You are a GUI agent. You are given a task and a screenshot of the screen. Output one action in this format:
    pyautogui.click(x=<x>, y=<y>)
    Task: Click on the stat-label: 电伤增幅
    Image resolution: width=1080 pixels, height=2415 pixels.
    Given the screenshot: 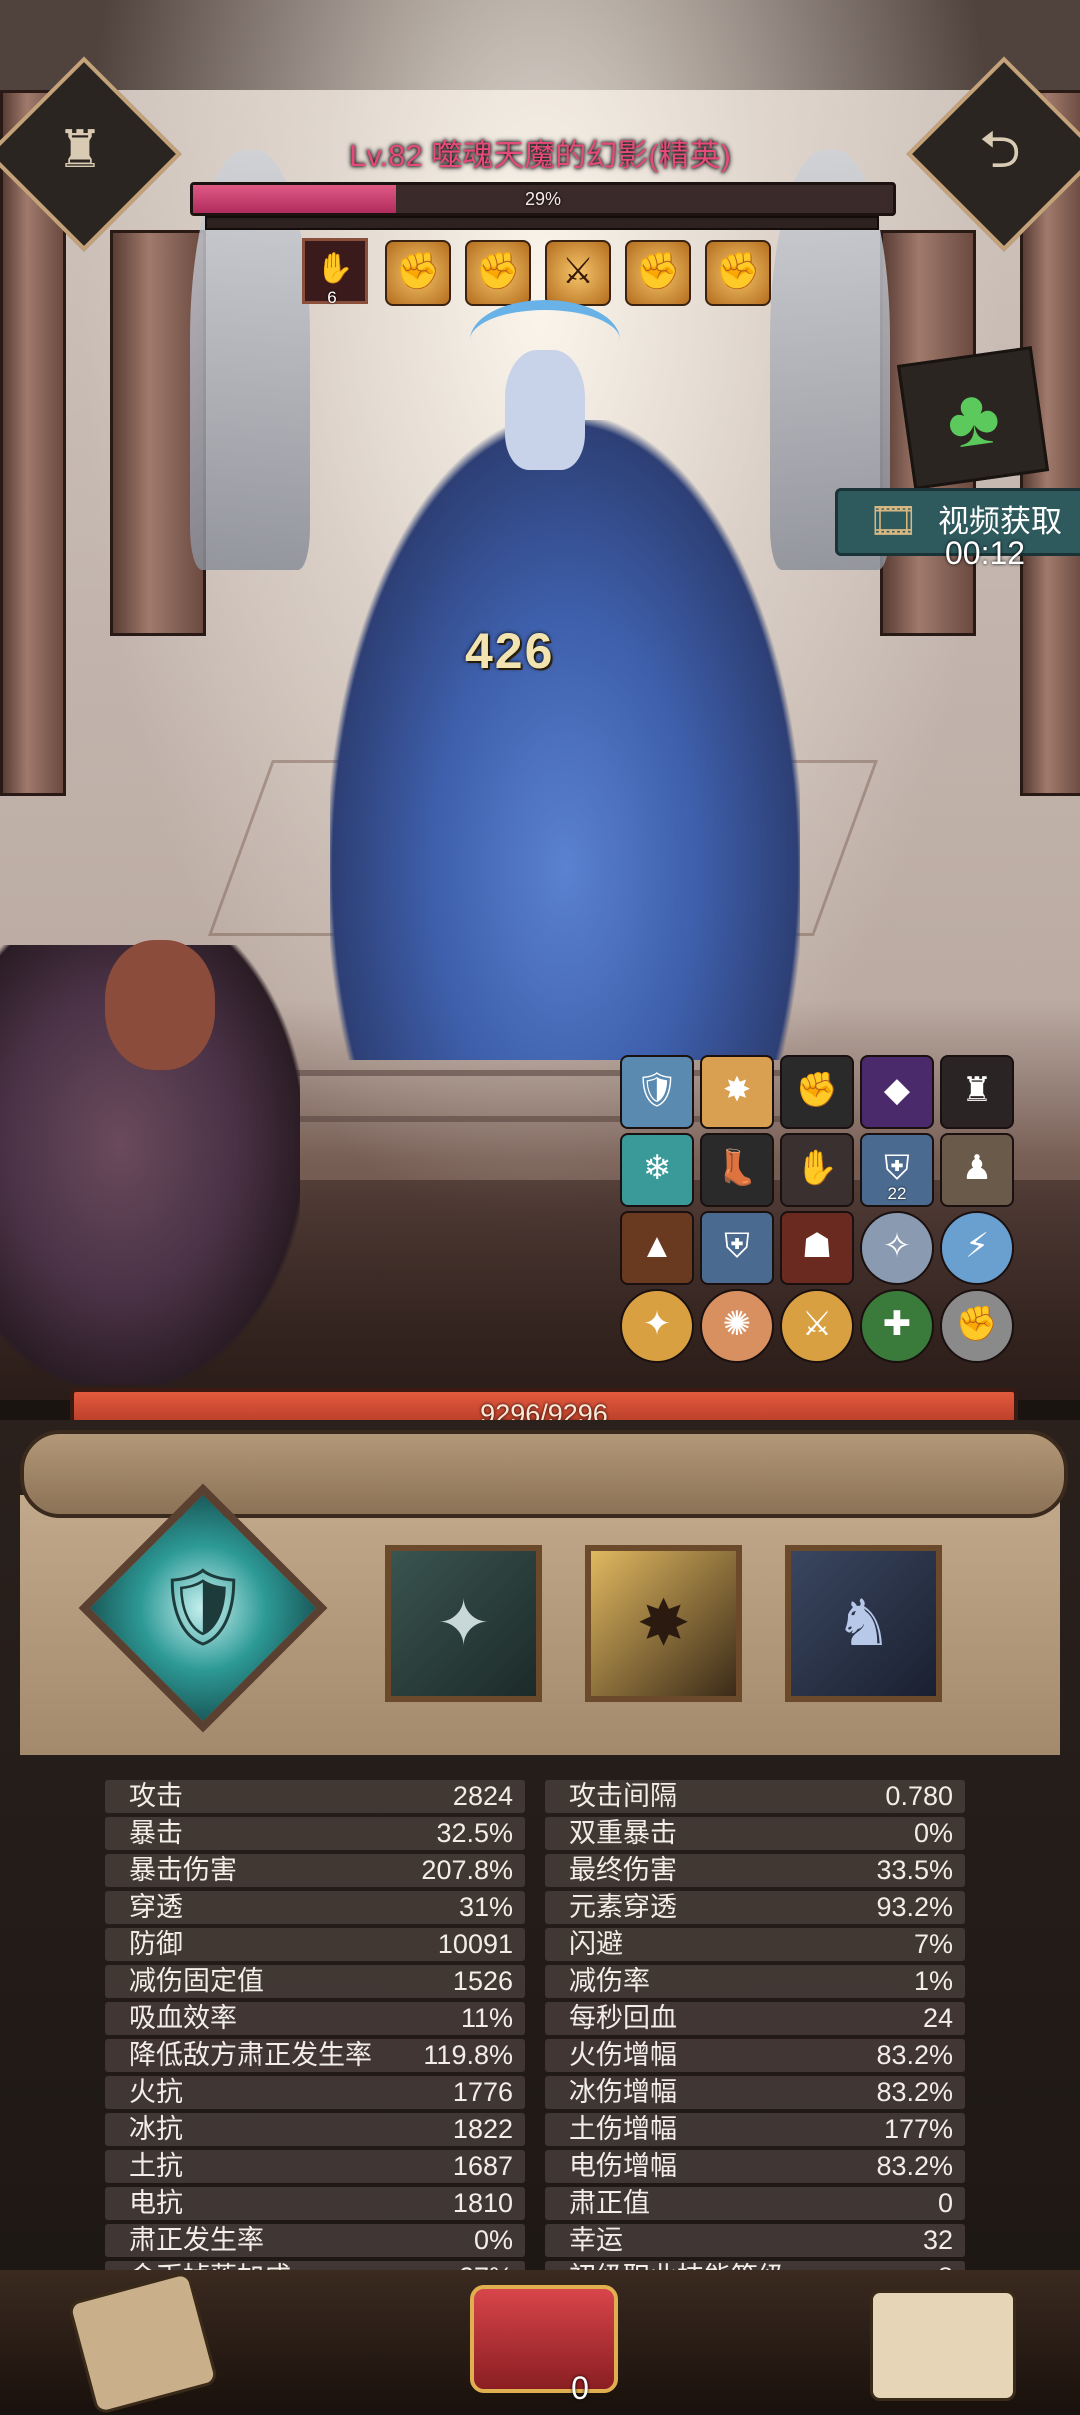 What is the action you would take?
    pyautogui.click(x=623, y=2166)
    